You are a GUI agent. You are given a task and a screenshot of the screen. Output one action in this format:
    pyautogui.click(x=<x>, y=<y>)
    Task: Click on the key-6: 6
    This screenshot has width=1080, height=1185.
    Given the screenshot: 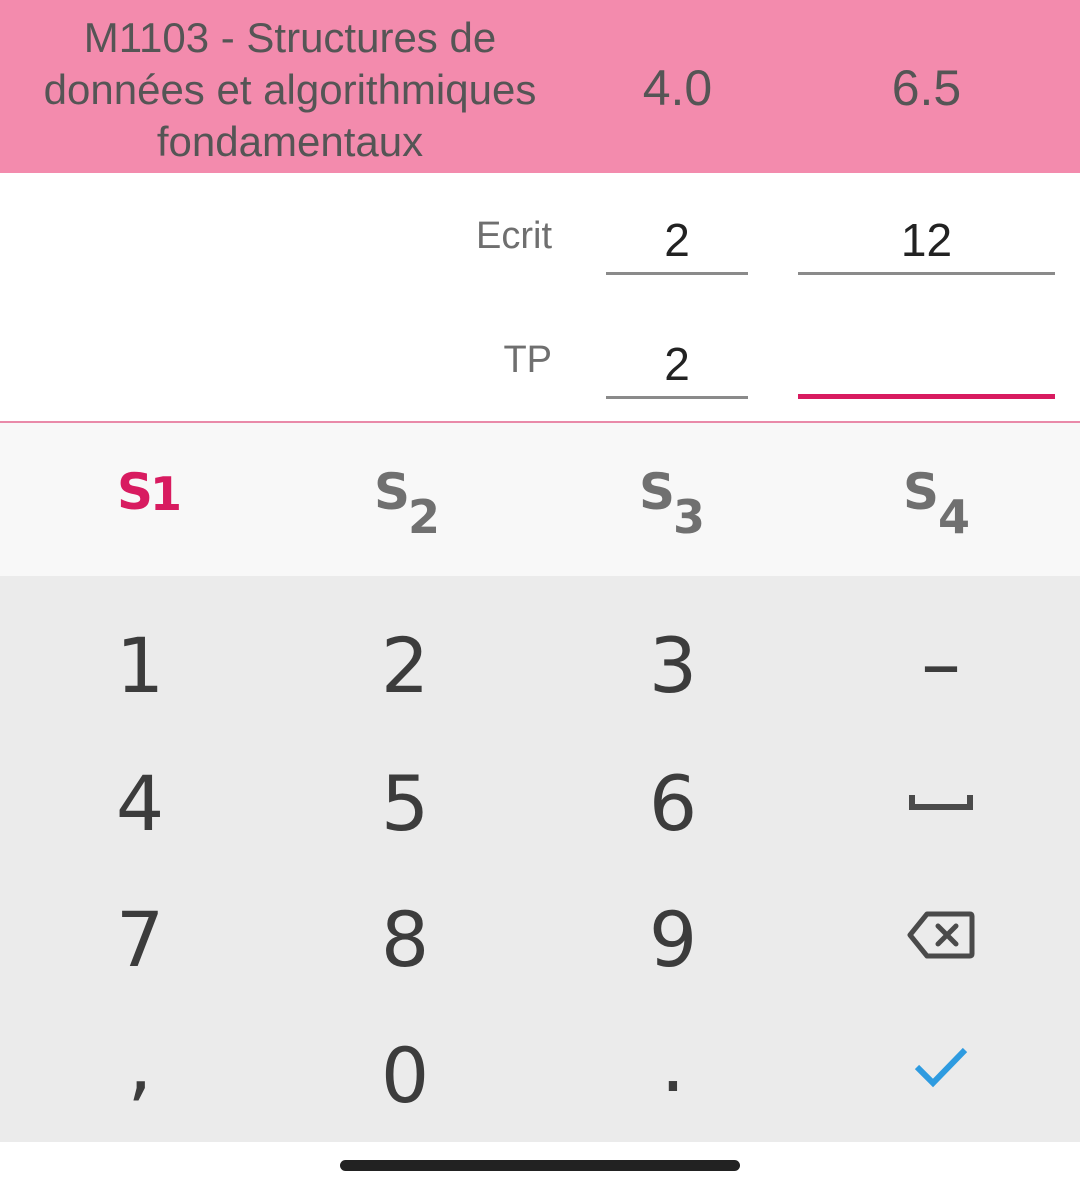 What is the action you would take?
    pyautogui.click(x=673, y=803)
    